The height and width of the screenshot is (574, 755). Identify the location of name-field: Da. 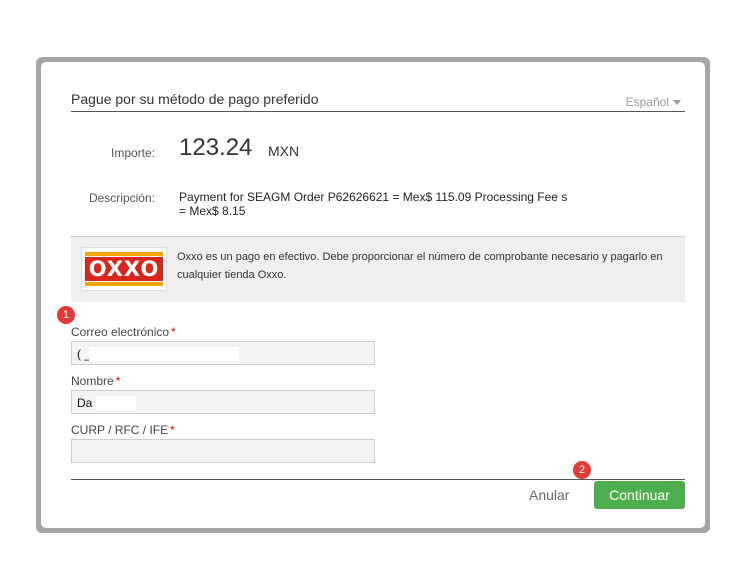
(223, 402).